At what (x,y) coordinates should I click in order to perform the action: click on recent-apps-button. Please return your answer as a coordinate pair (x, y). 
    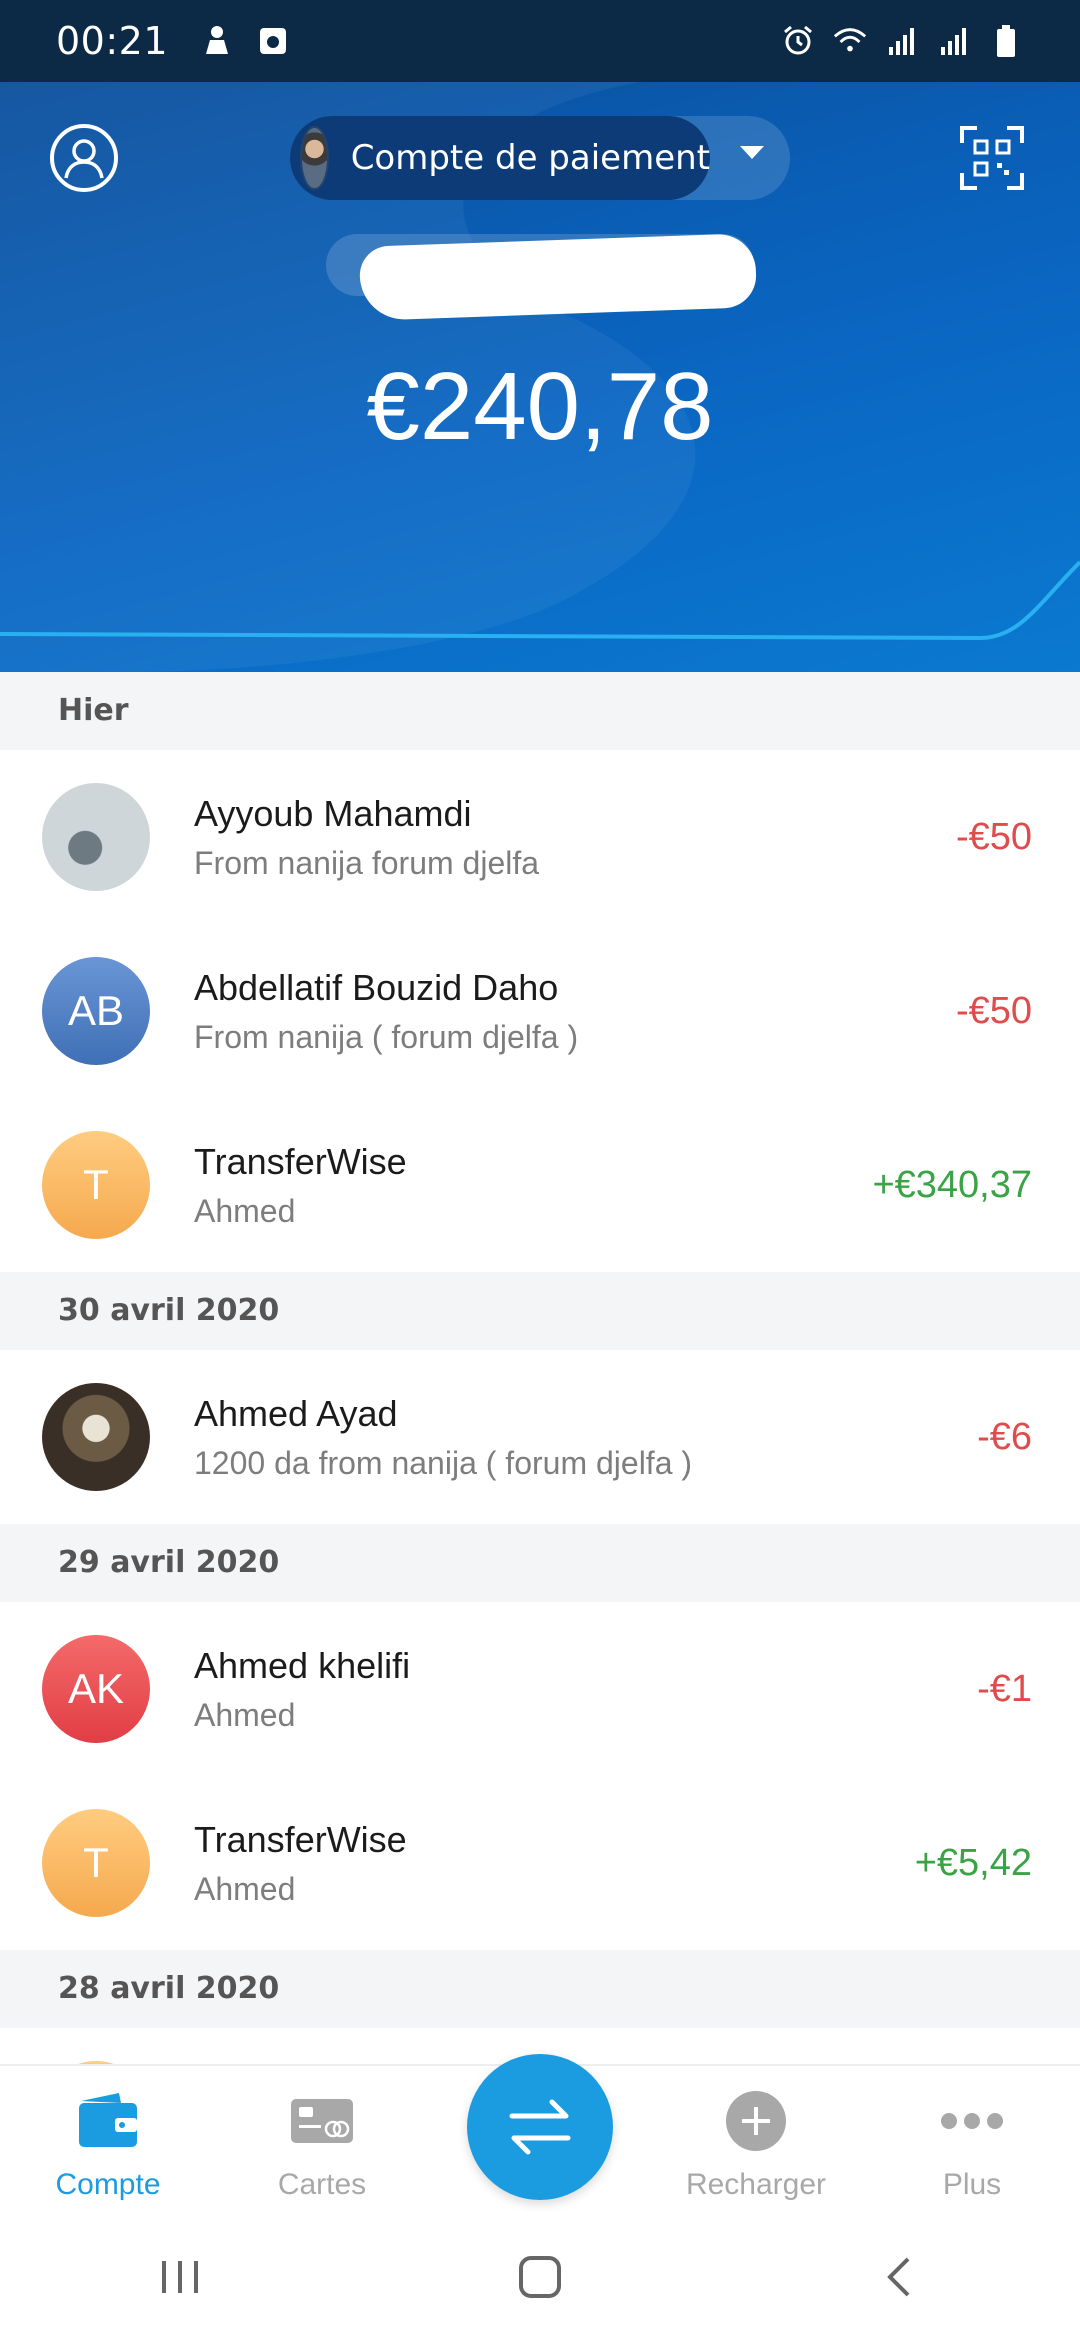
    Looking at the image, I should click on (180, 2277).